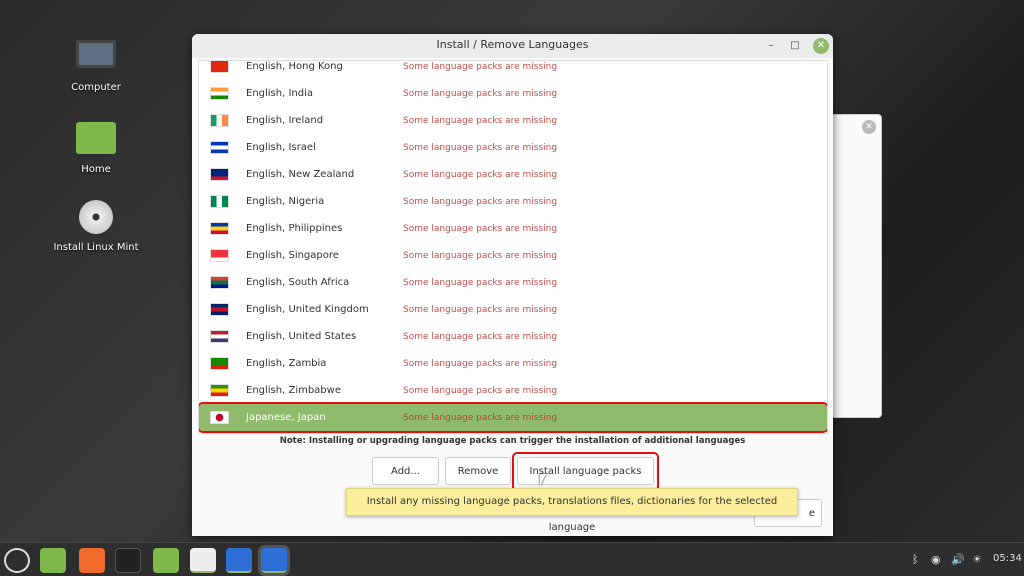  I want to click on language-name: English, Singapore, so click(292, 255).